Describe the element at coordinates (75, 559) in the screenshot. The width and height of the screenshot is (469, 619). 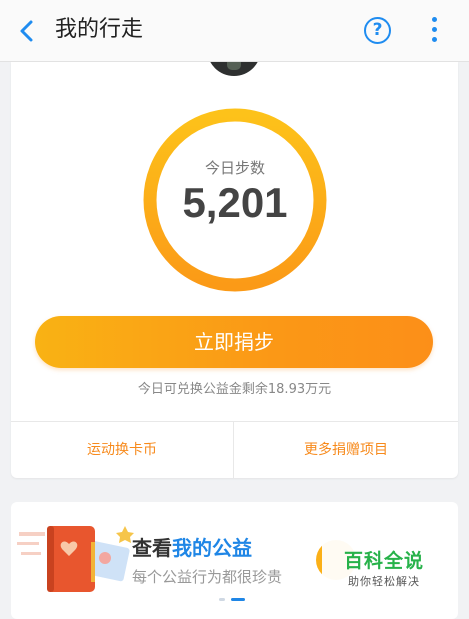
I see `notebook-icon` at that location.